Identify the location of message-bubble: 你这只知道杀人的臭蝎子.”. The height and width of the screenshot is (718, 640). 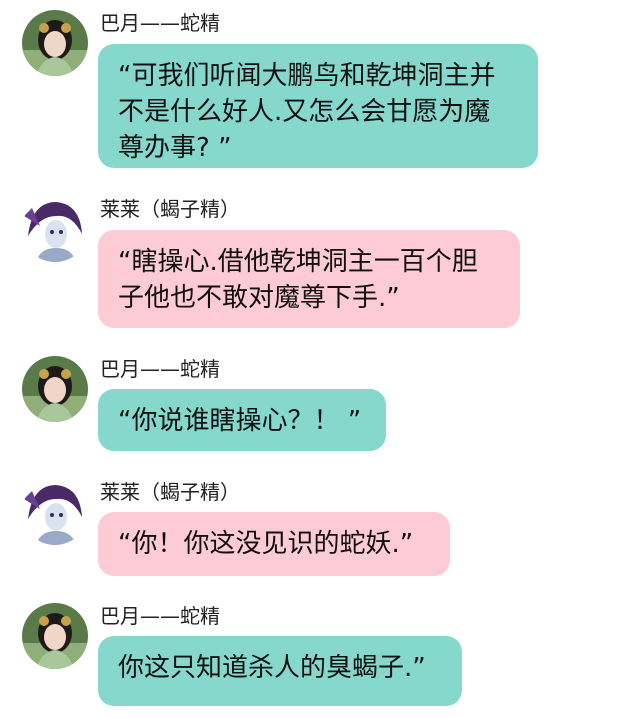
(280, 671).